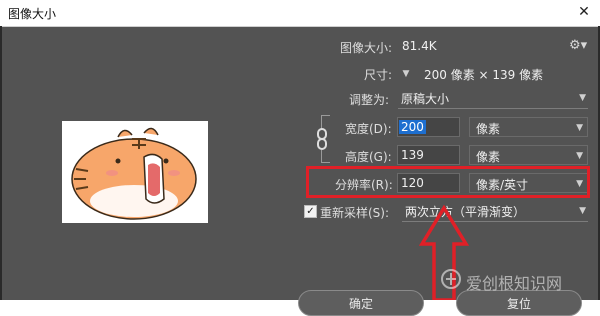 The width and height of the screenshot is (600, 316). I want to click on image-size-label: 图像大小:, so click(366, 48).